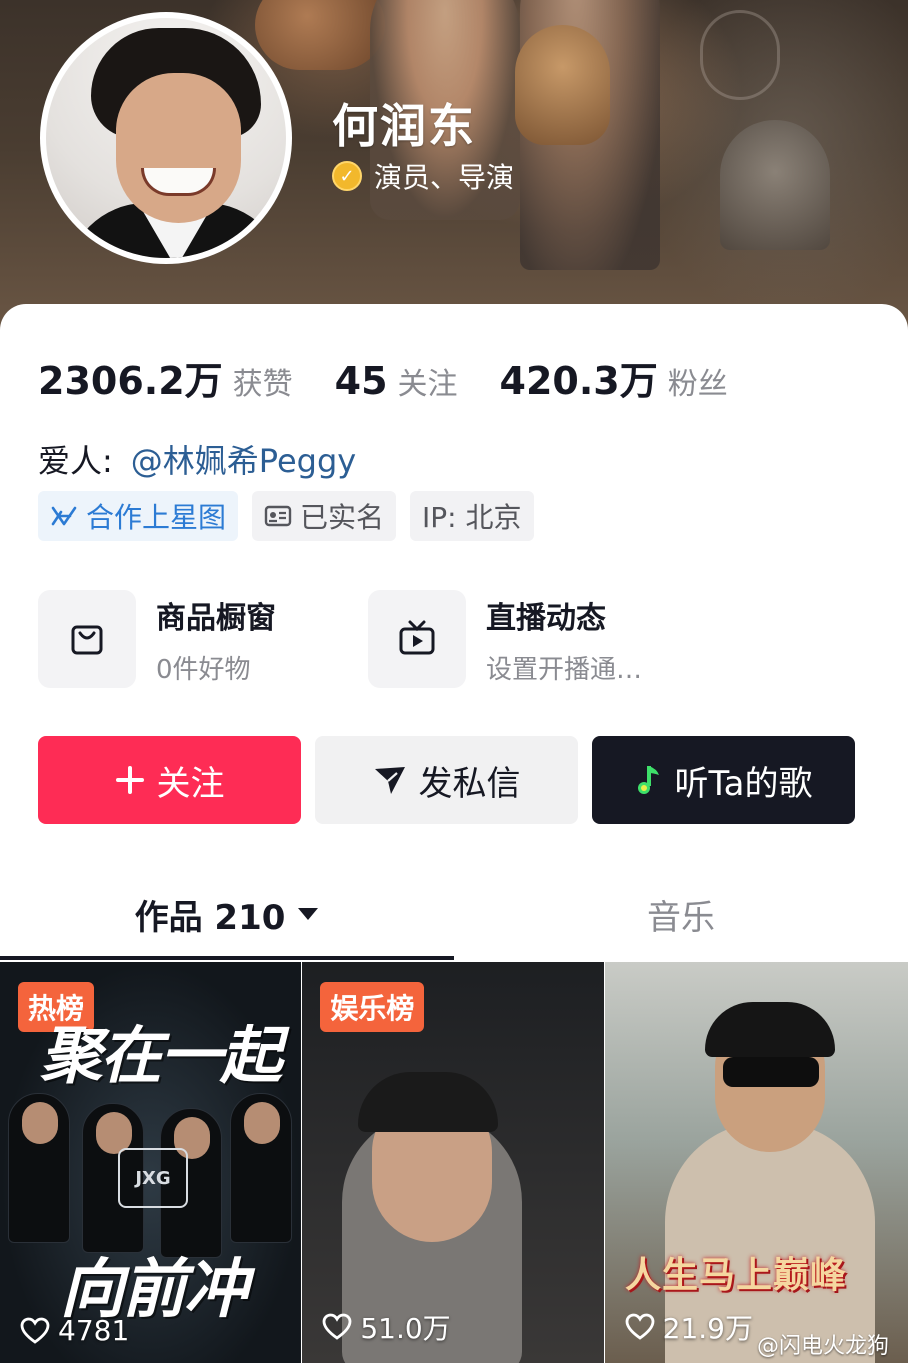 This screenshot has height=1363, width=908. I want to click on content-tabs: 作品 210 音乐, so click(454, 914).